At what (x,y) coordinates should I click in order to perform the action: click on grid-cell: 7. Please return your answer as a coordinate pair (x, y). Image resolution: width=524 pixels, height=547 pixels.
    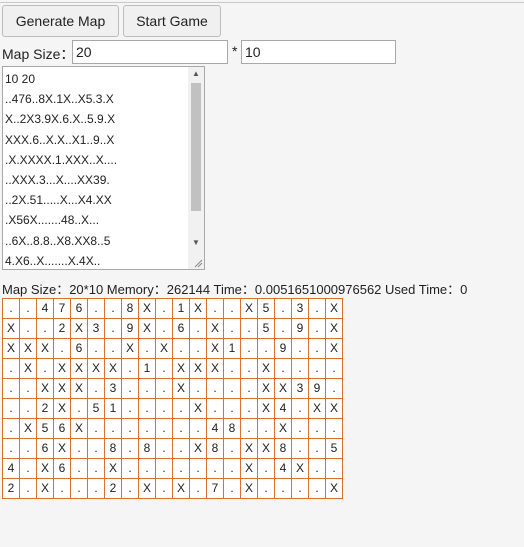
    Looking at the image, I should click on (215, 488).